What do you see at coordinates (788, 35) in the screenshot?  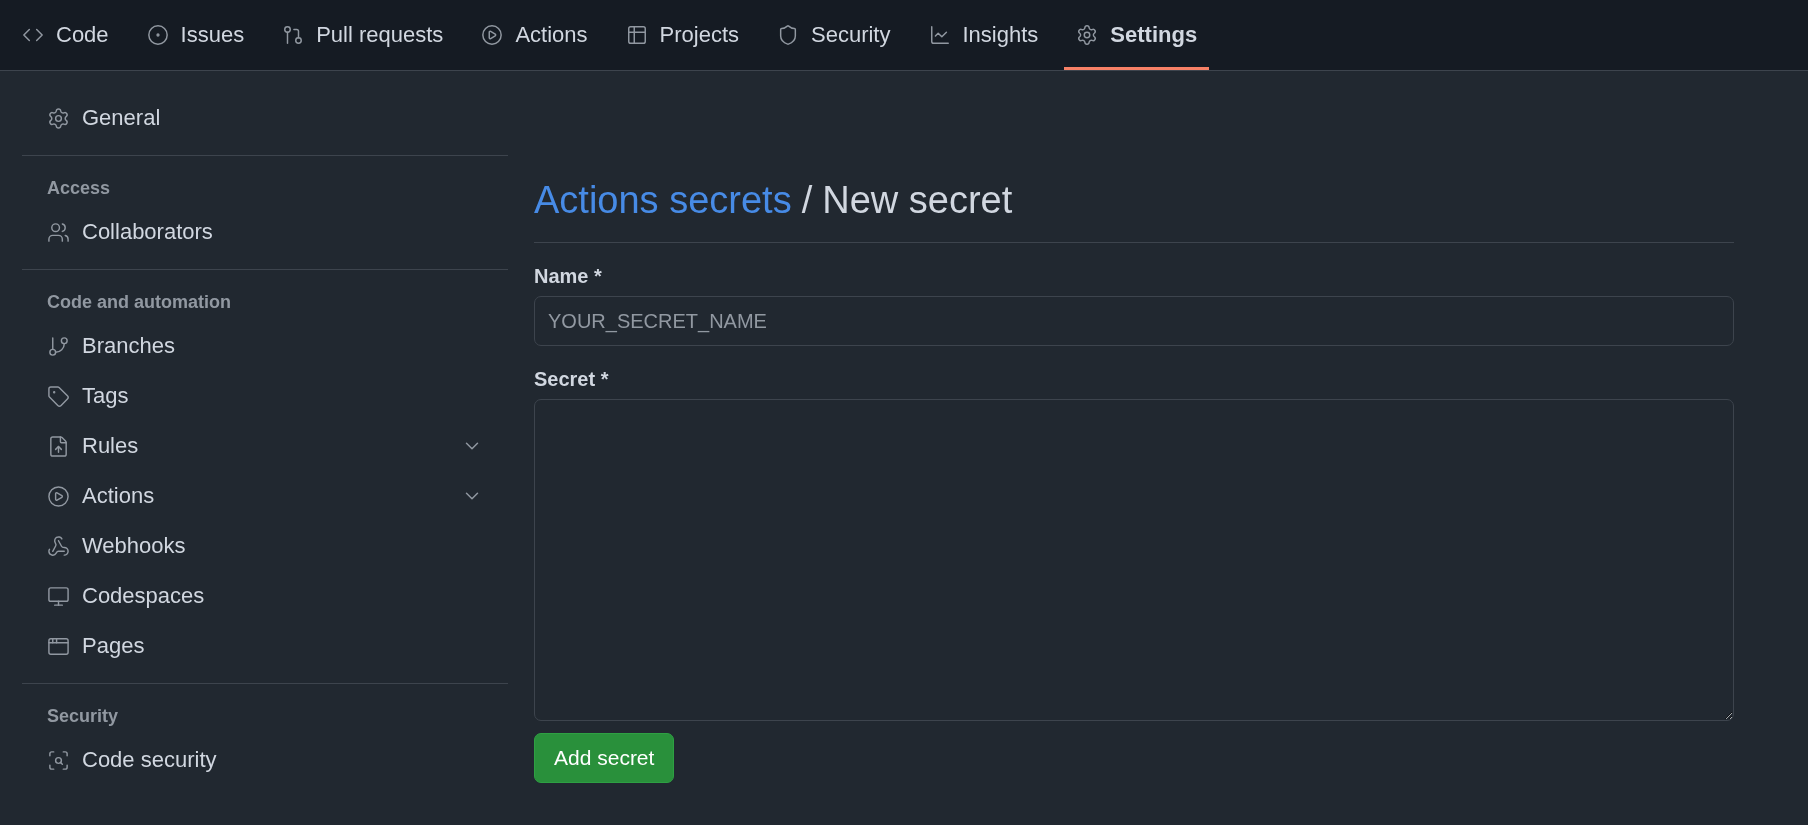 I see `shield-icon` at bounding box center [788, 35].